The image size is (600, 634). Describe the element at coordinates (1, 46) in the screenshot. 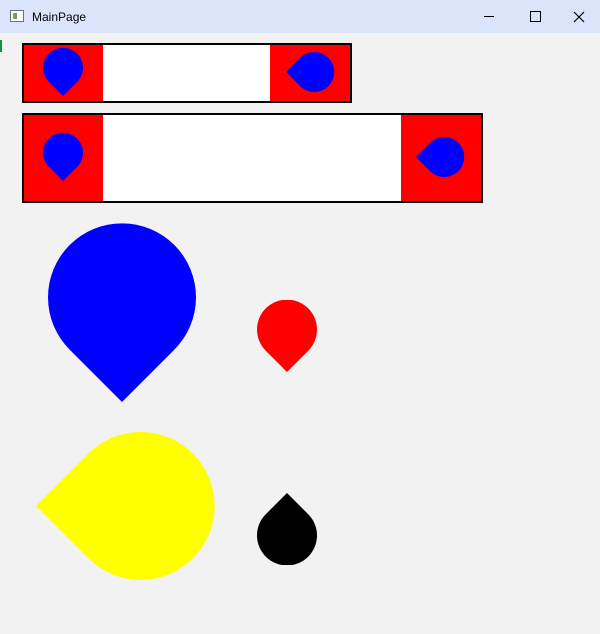

I see `edge-marker` at that location.